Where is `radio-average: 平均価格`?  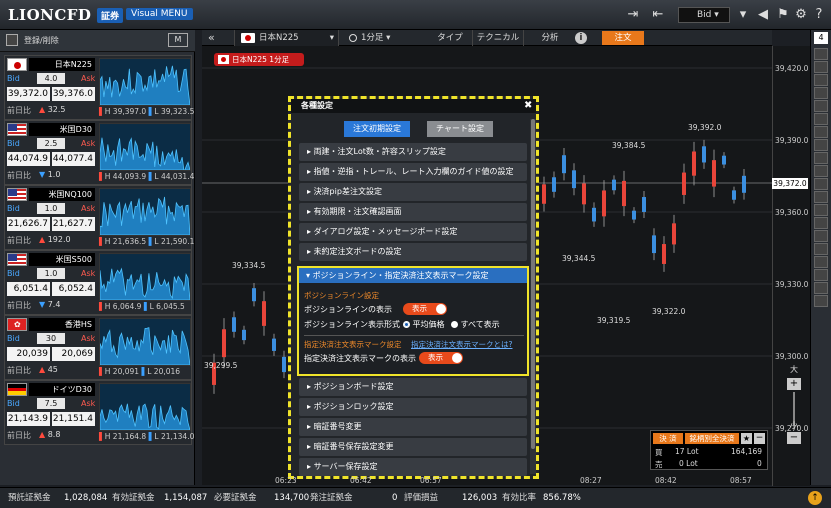 radio-average: 平均価格 is located at coordinates (424, 324).